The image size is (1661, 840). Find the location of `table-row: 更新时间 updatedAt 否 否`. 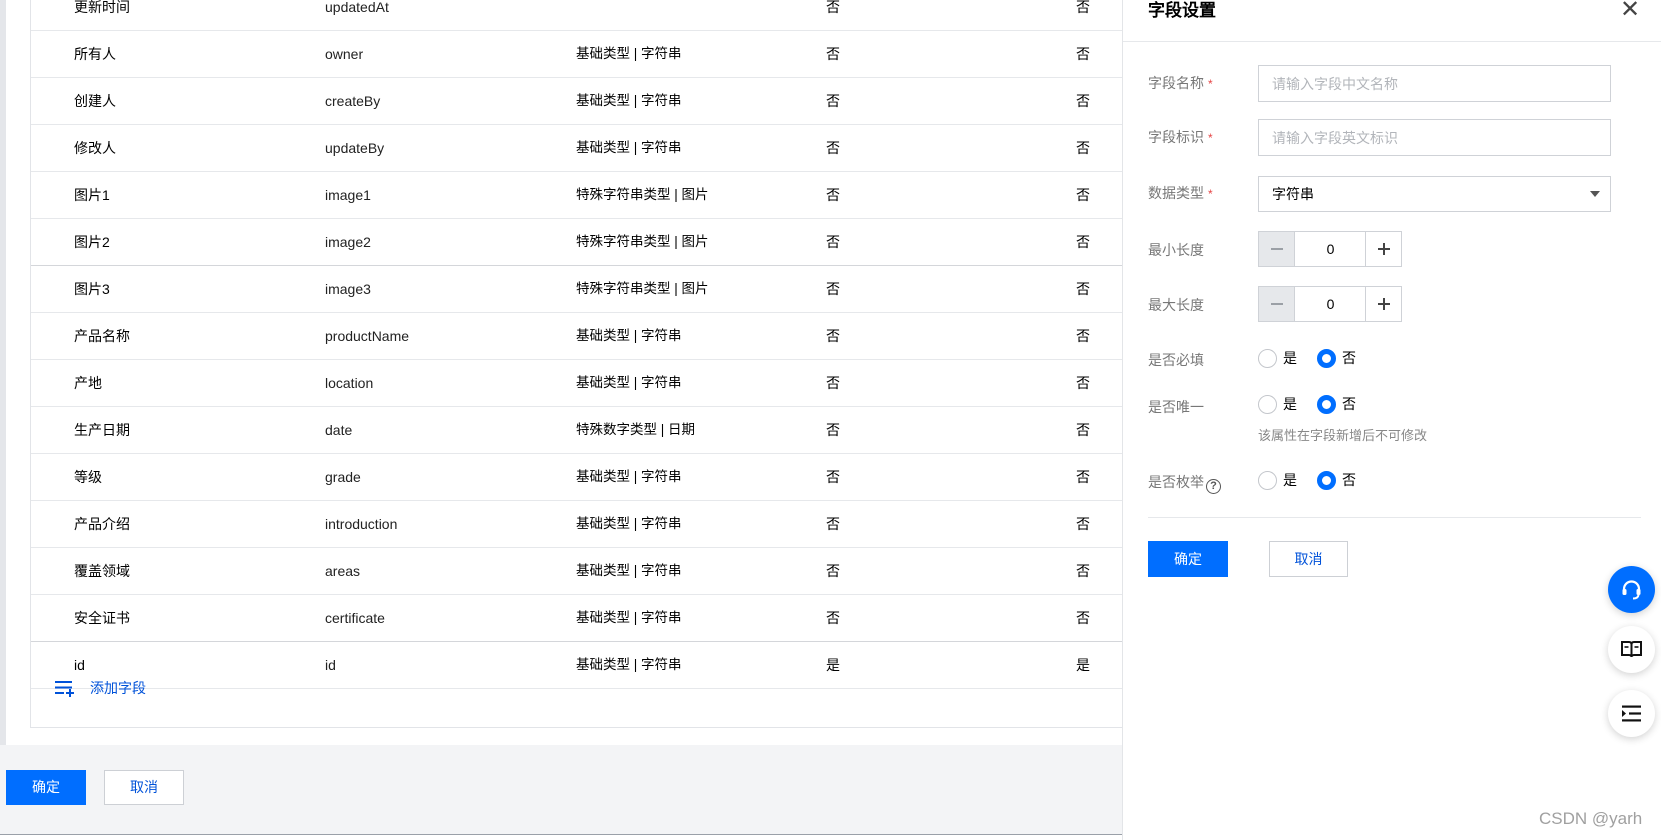

table-row: 更新时间 updatedAt 否 否 is located at coordinates (577, 15).